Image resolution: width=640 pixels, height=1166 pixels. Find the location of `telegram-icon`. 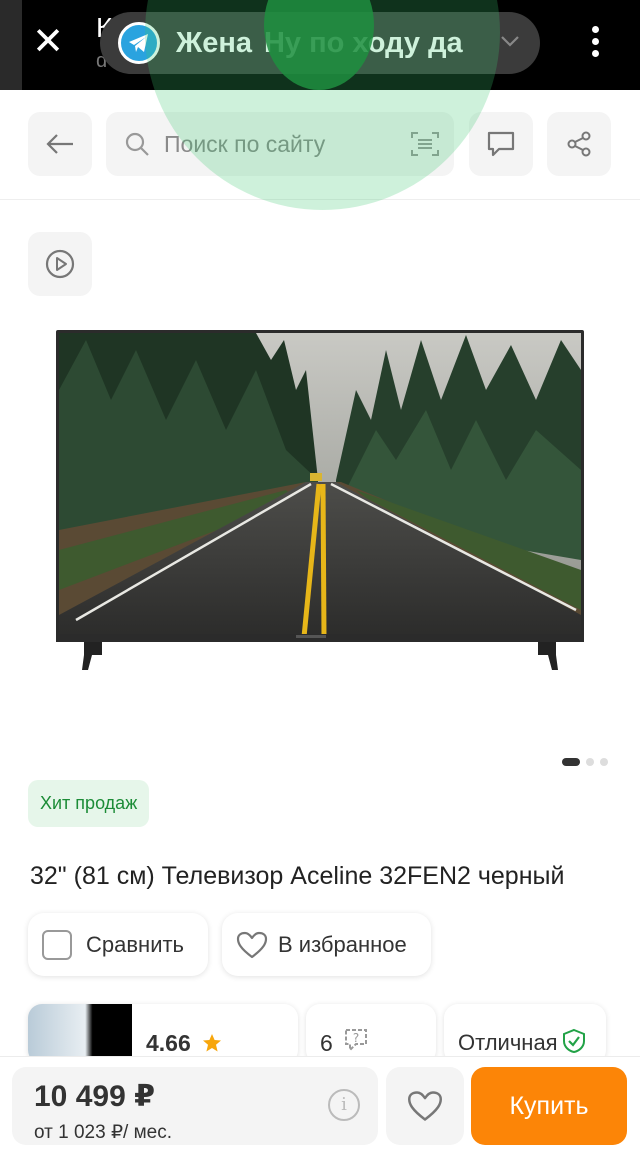

telegram-icon is located at coordinates (139, 43).